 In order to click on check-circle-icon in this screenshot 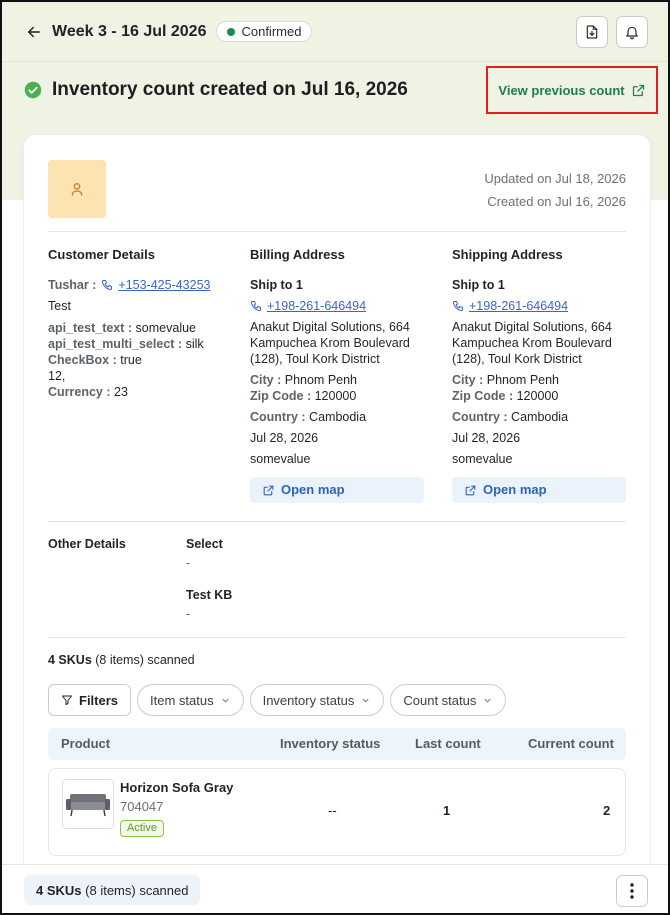, I will do `click(33, 90)`.